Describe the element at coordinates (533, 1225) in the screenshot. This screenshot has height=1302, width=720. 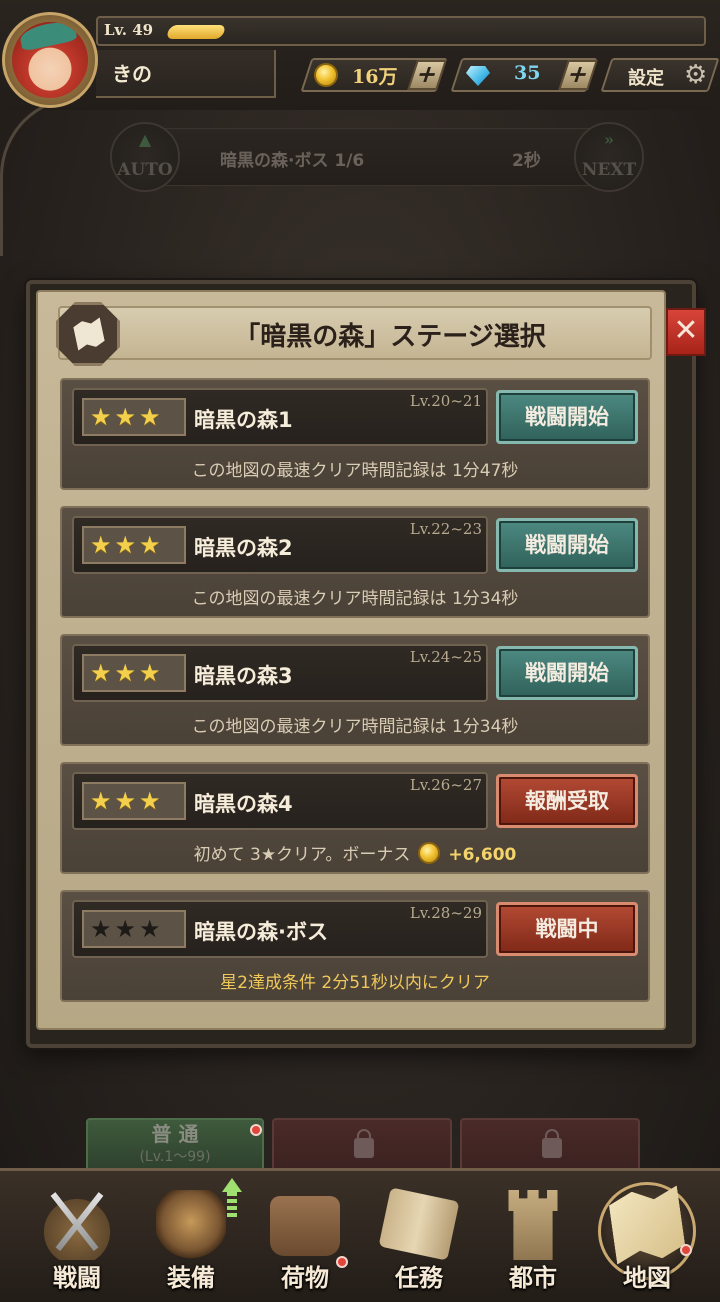
I see `tower-icon` at that location.